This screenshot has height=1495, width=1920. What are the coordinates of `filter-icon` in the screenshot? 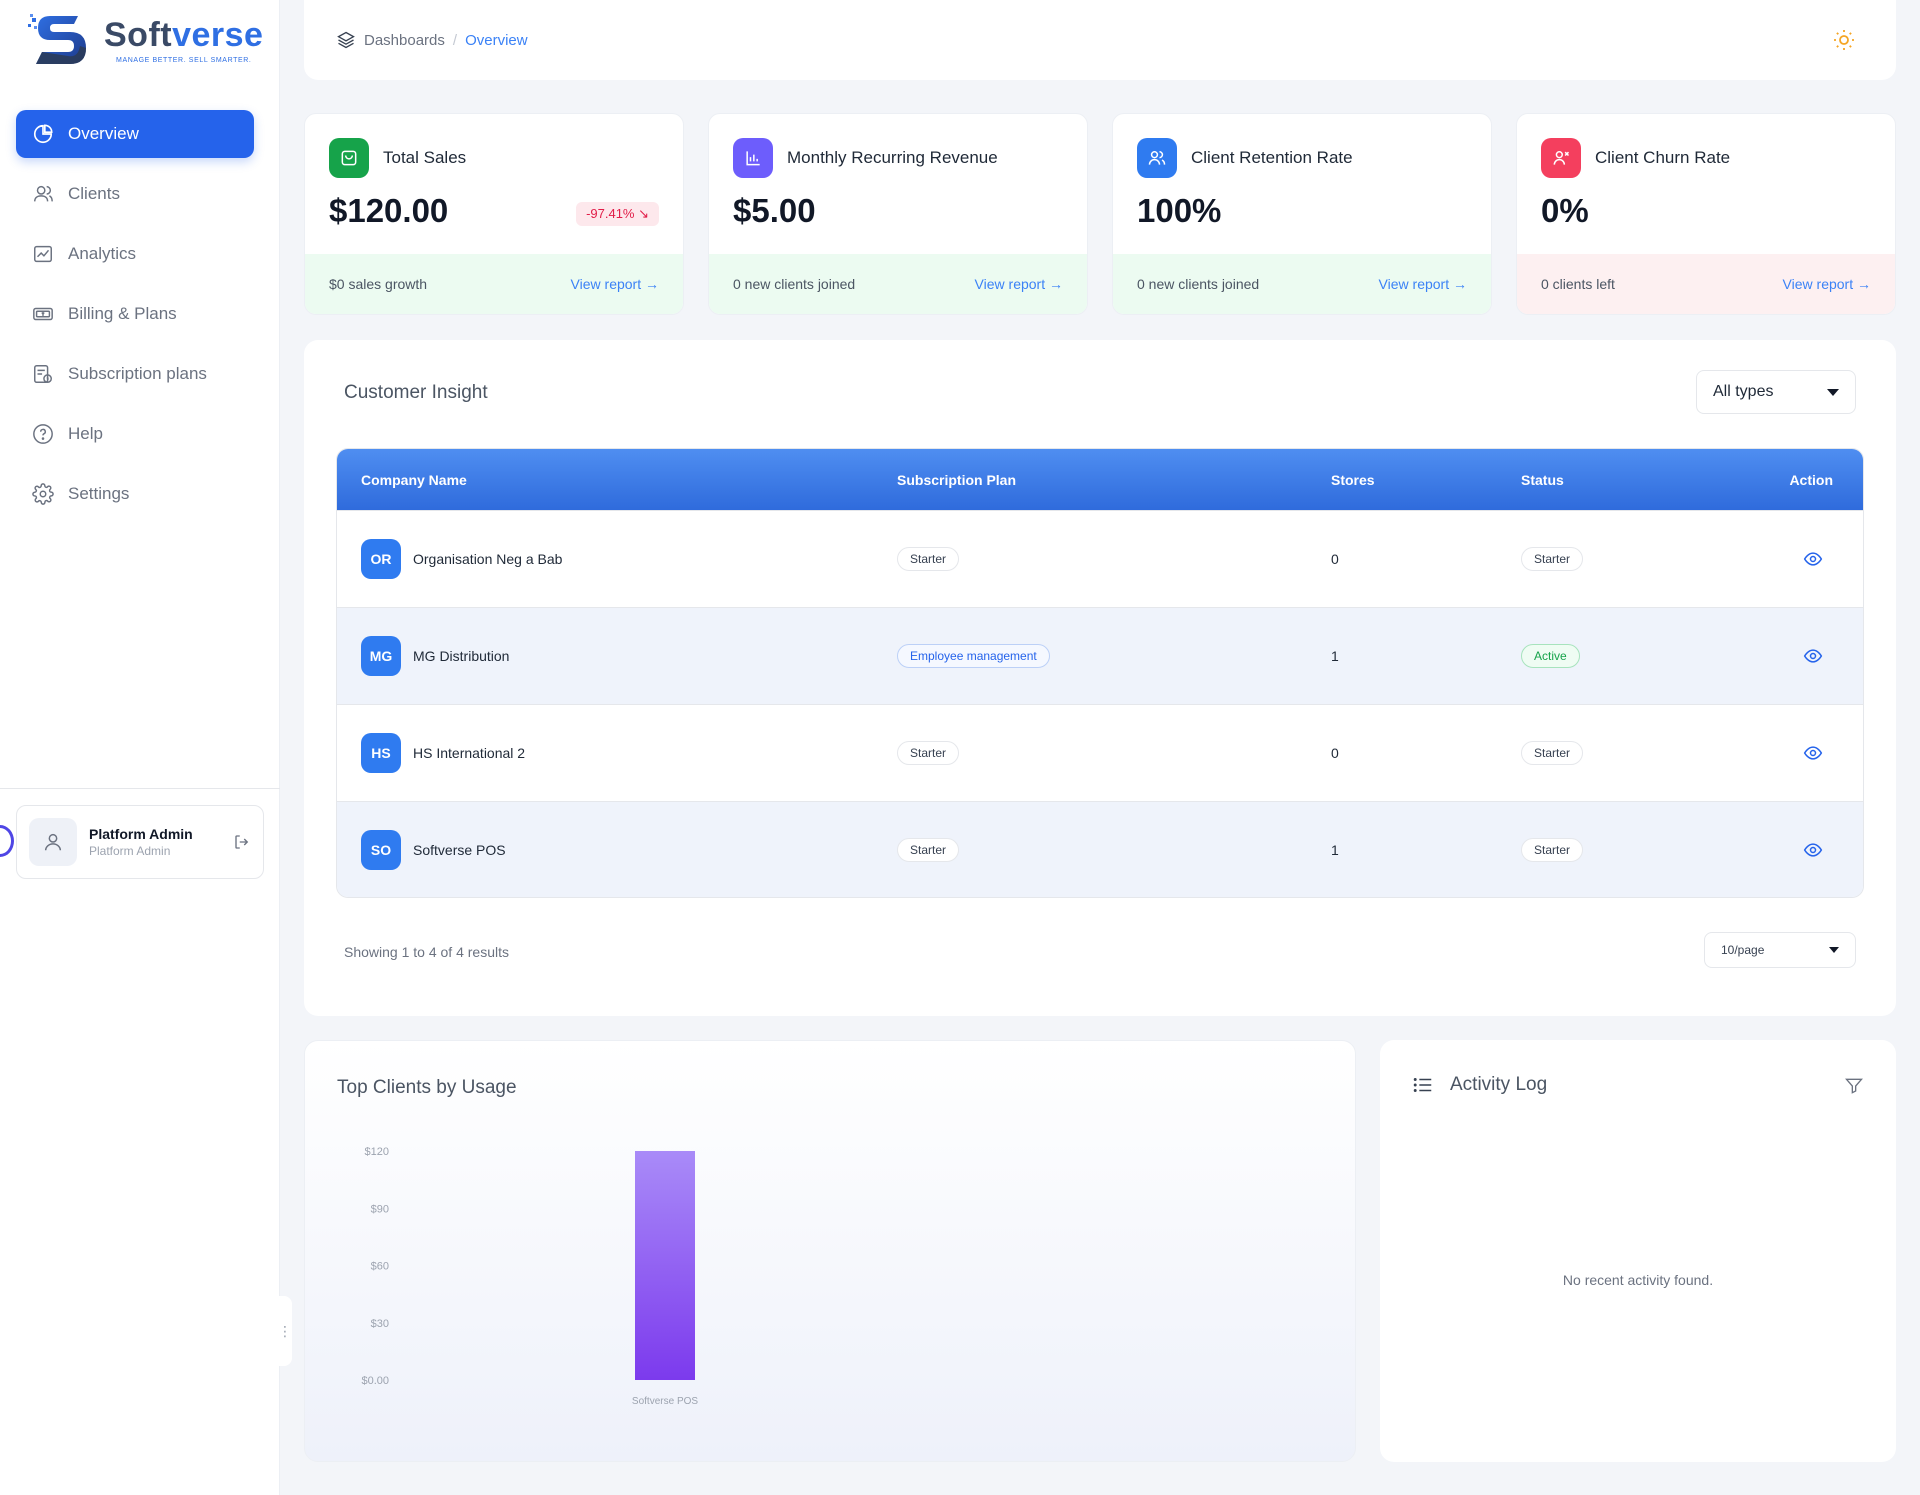 It's located at (1854, 1086).